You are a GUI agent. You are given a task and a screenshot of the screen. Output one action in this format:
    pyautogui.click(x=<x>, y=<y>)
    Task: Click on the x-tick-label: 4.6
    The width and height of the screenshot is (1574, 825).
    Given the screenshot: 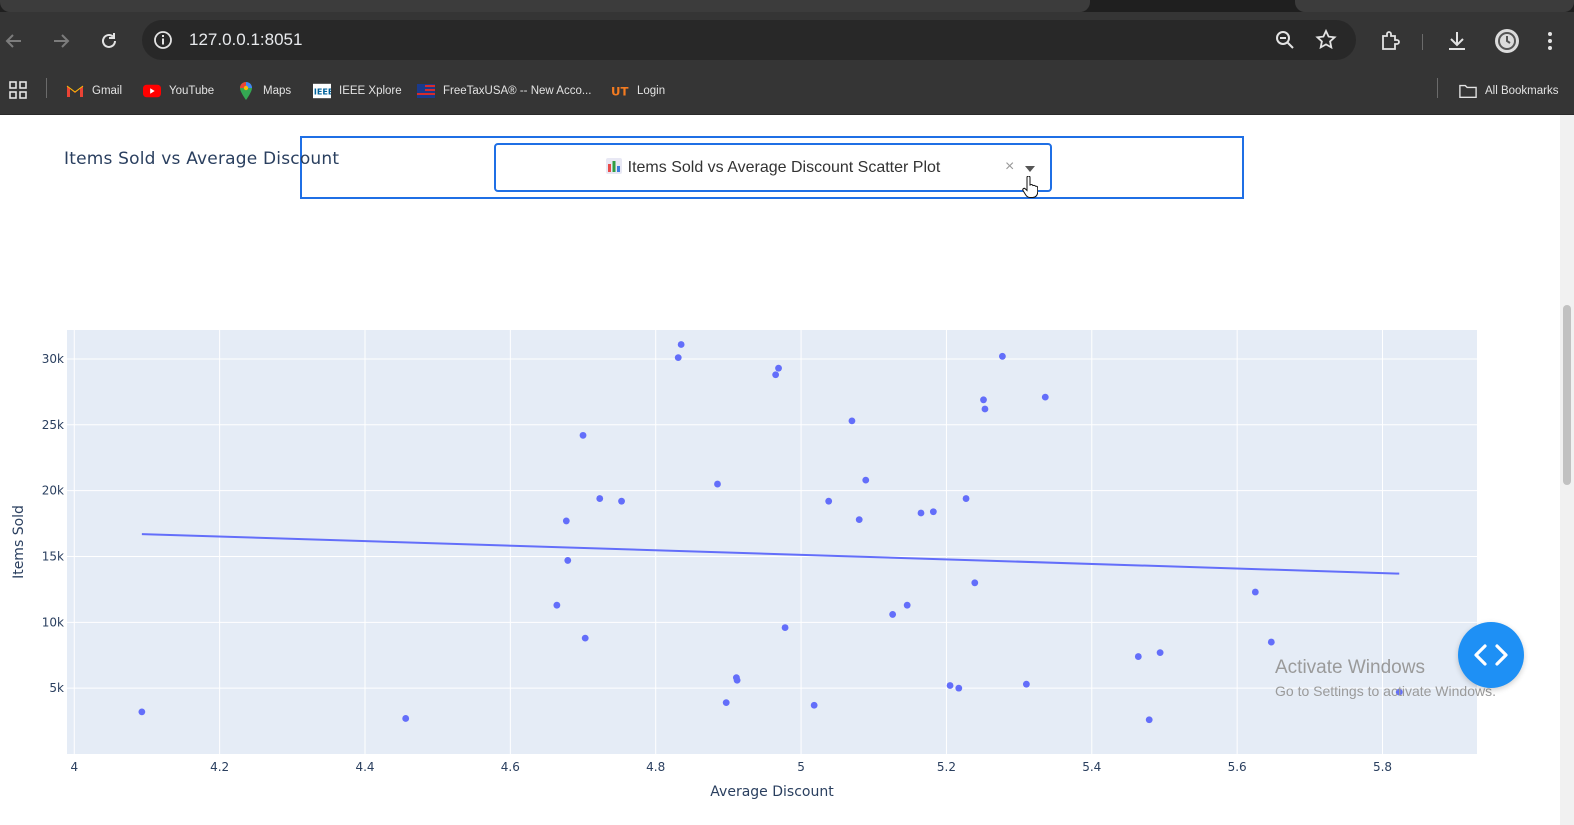 What is the action you would take?
    pyautogui.click(x=510, y=767)
    